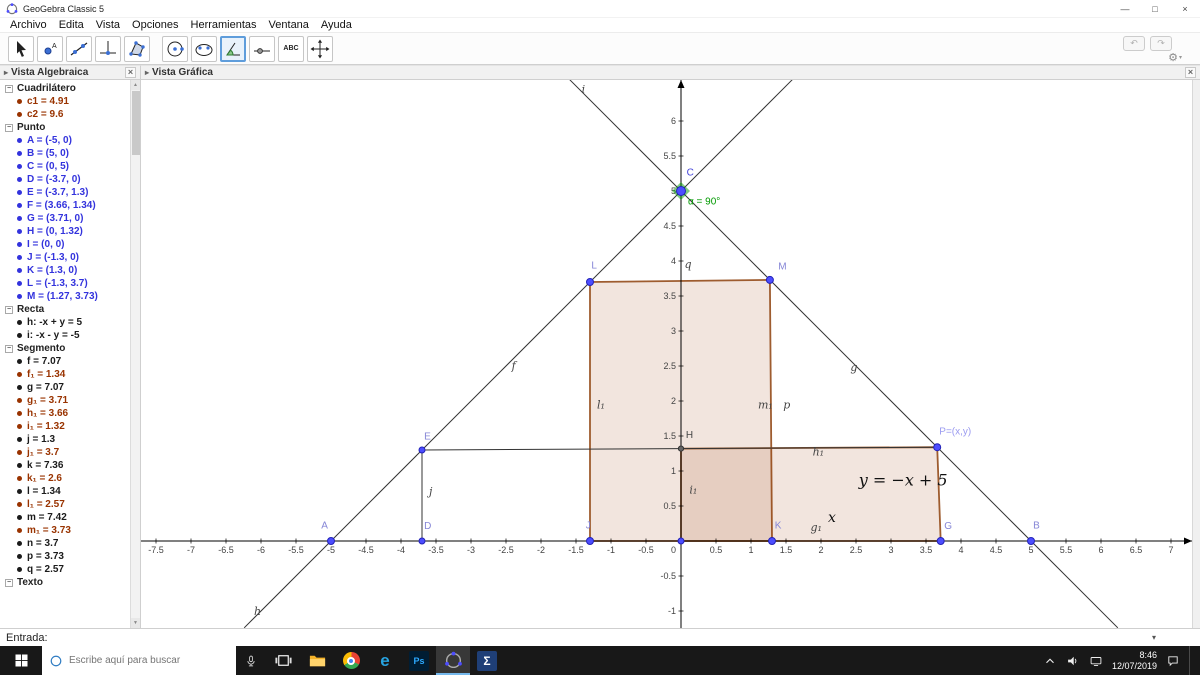 The image size is (1200, 675). Describe the element at coordinates (283, 660) in the screenshot. I see `taskbar-task-view-icon` at that location.